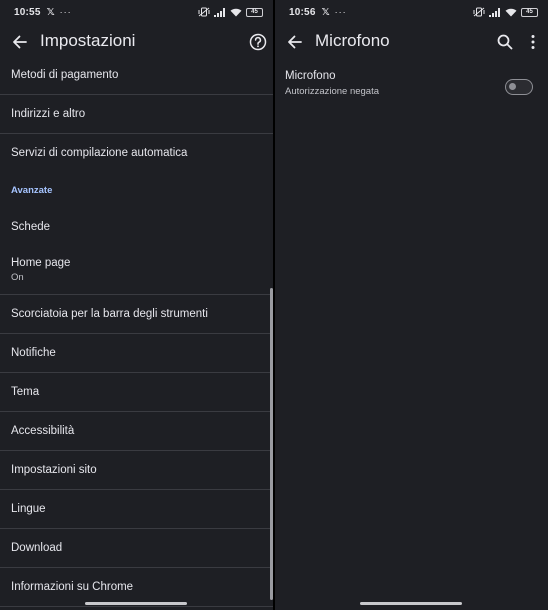 Image resolution: width=548 pixels, height=610 pixels. I want to click on settings-item-toolbar-shortcut: Scorciatoia per la barra degli strumenti, so click(136, 314).